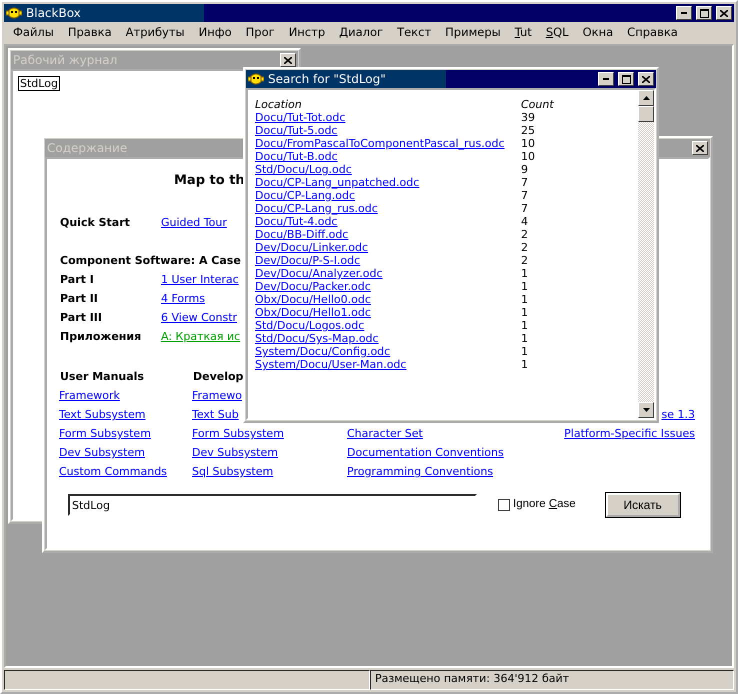  Describe the element at coordinates (361, 33) in the screenshot. I see `menu-item: Диалог` at that location.